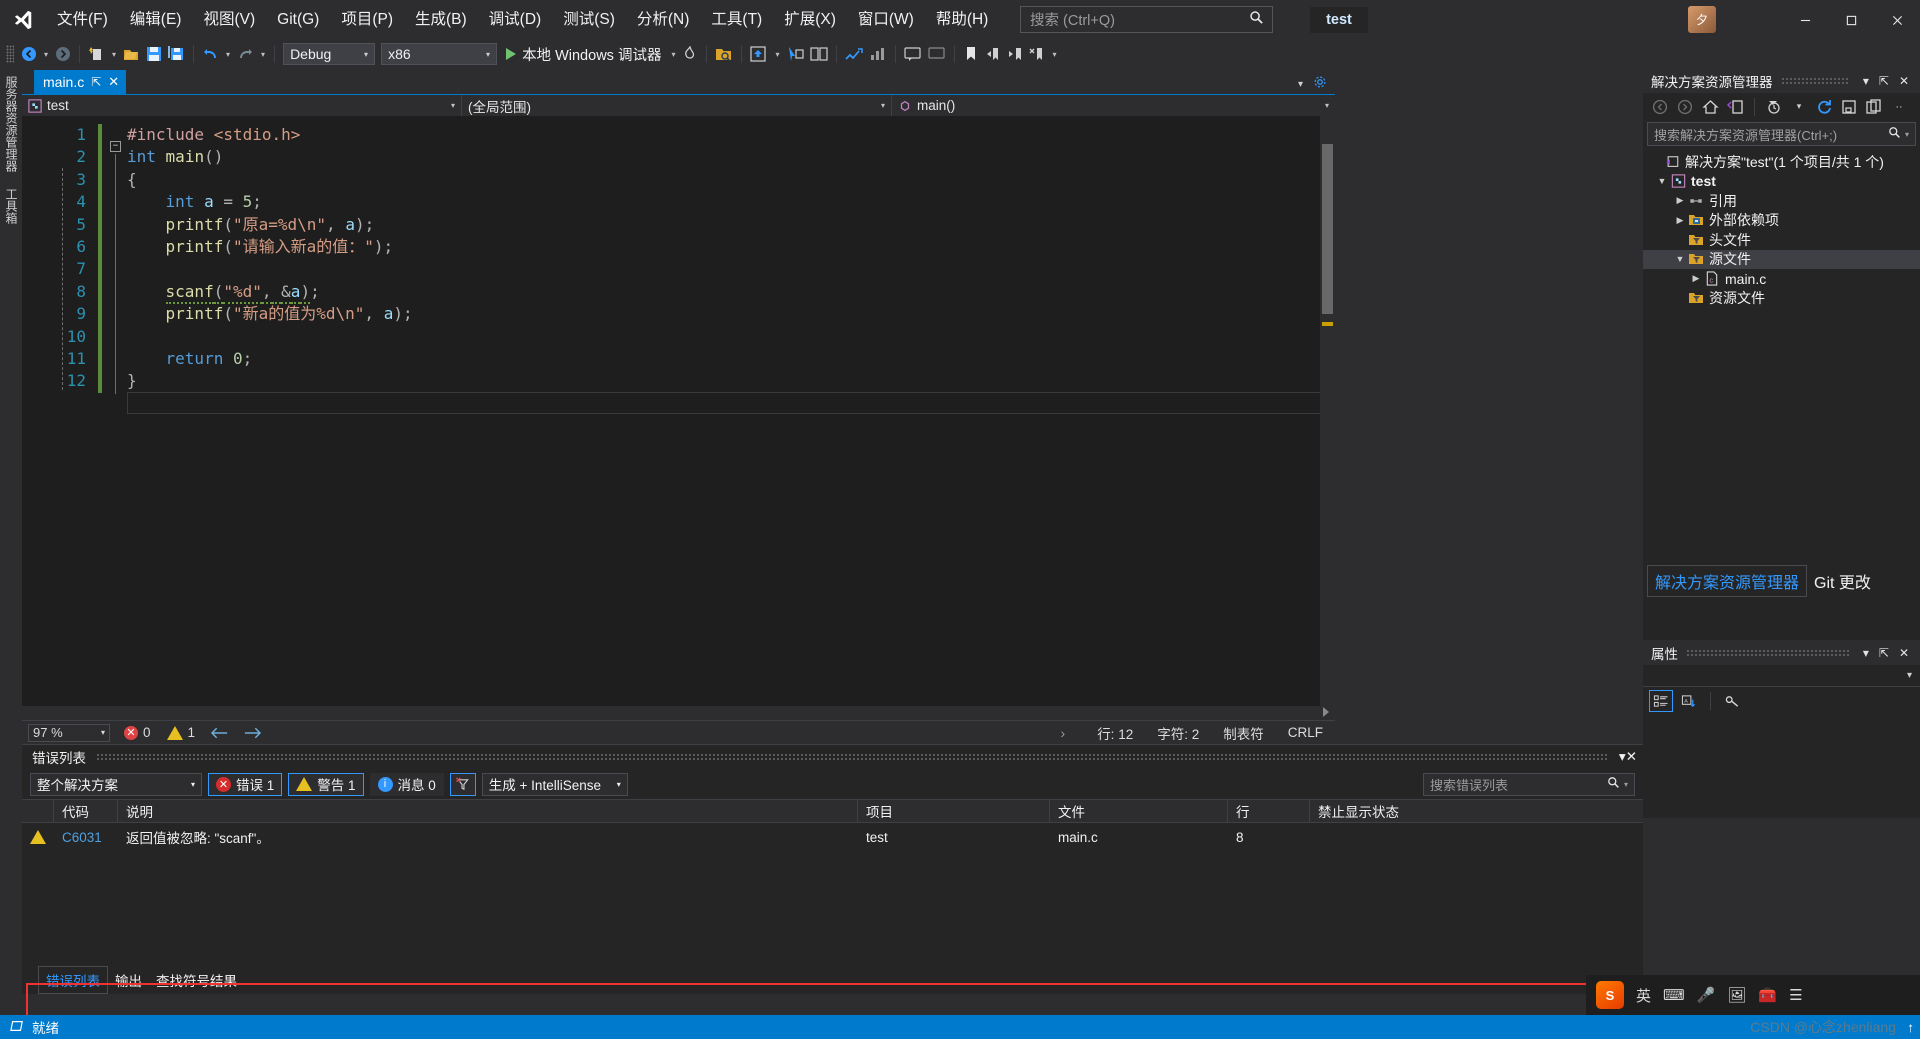  Describe the element at coordinates (554, 784) in the screenshot. I see `build-filter-combo: 生成 + IntelliSense ▾` at that location.